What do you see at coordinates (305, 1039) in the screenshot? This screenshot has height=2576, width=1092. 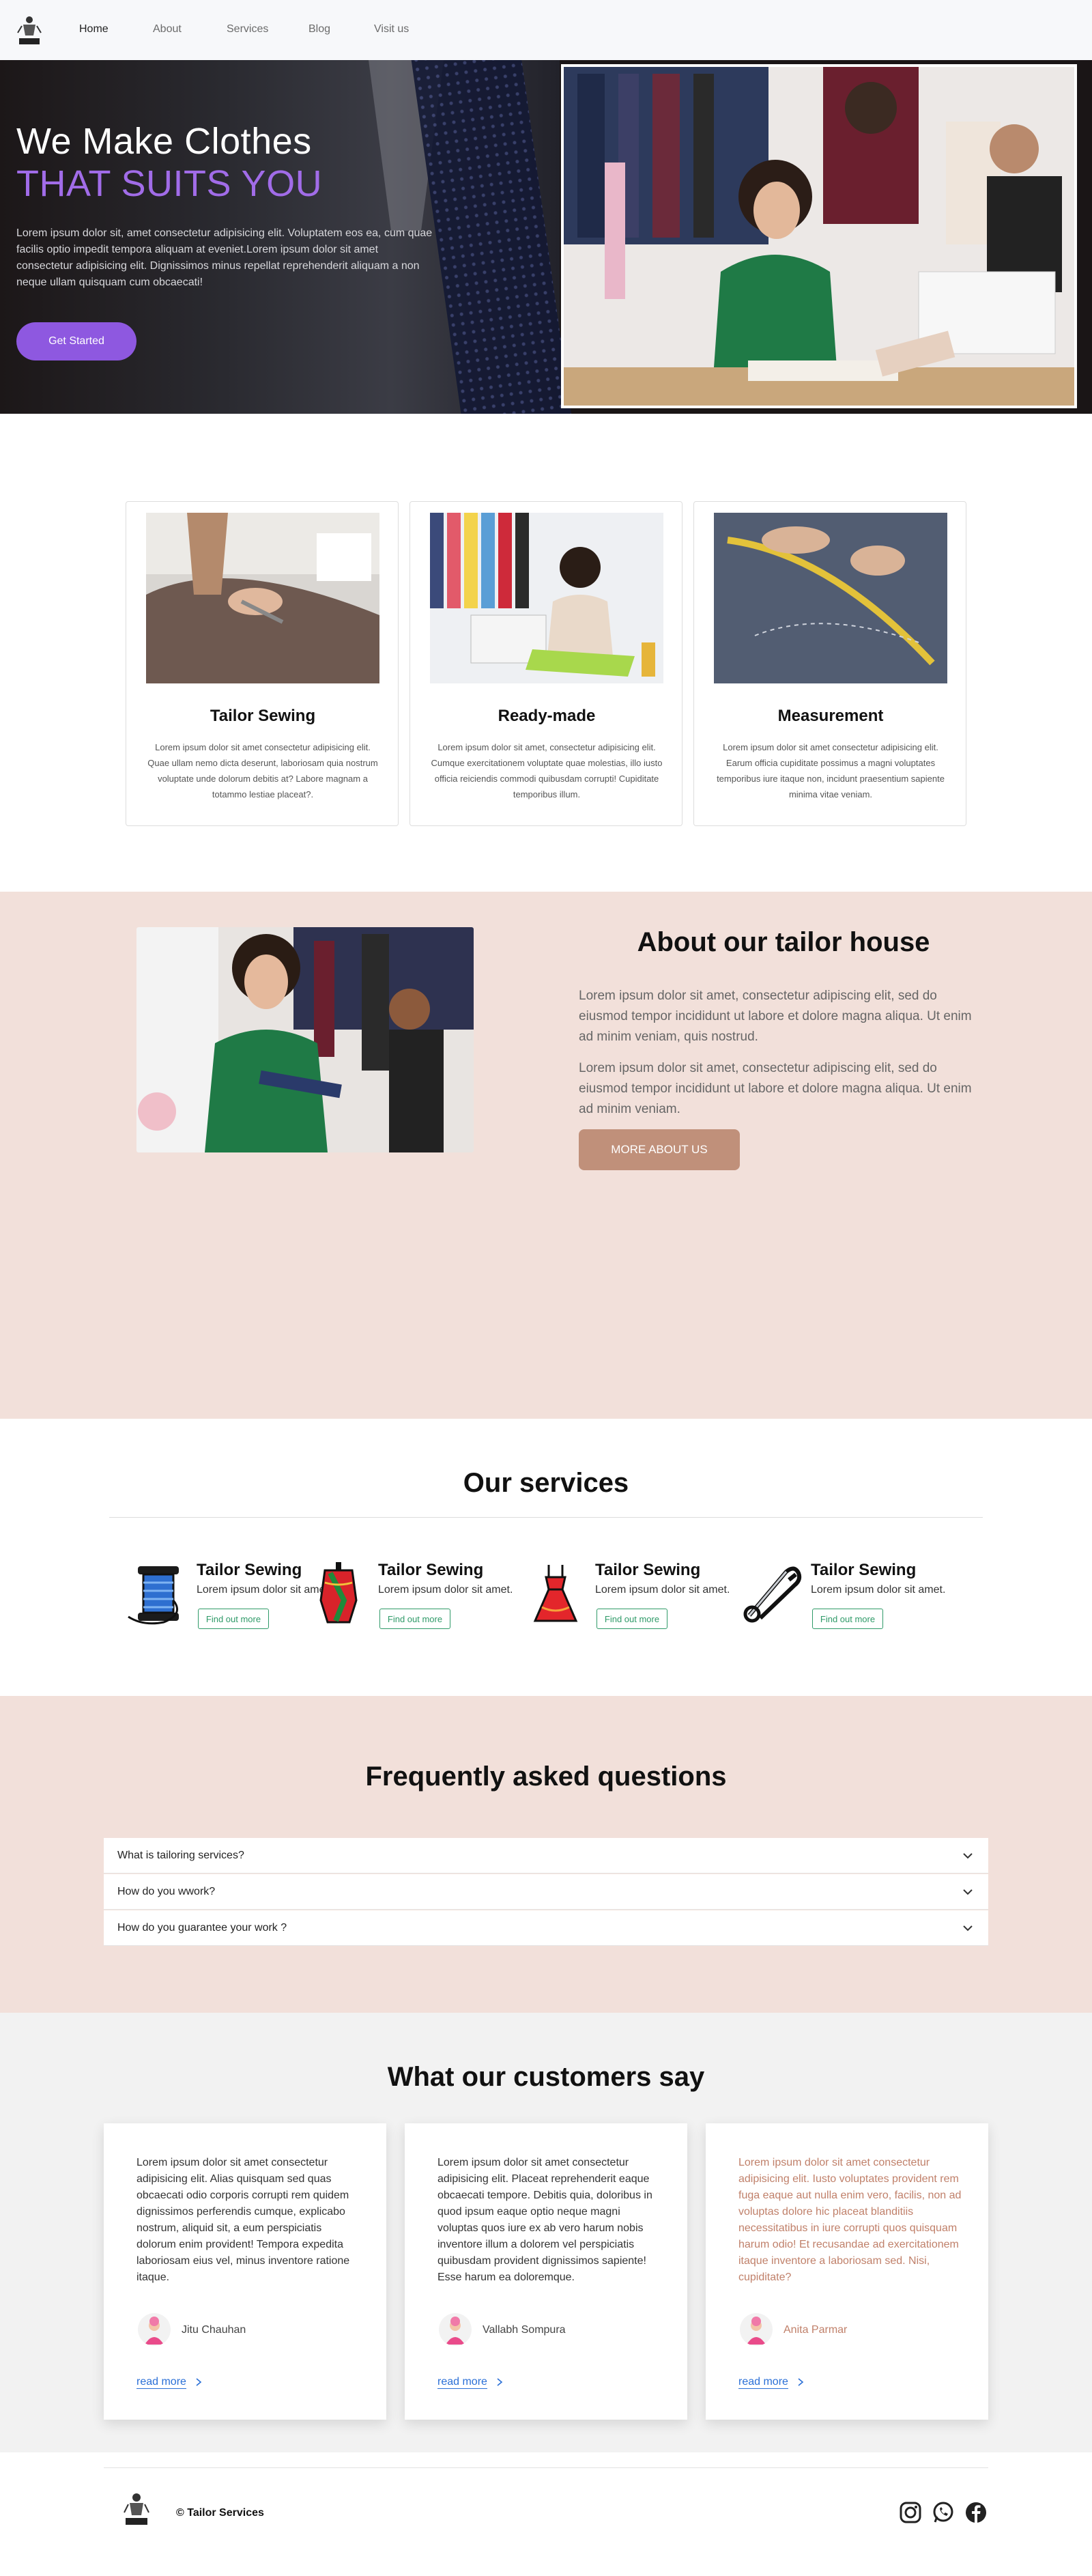 I see `about-image` at bounding box center [305, 1039].